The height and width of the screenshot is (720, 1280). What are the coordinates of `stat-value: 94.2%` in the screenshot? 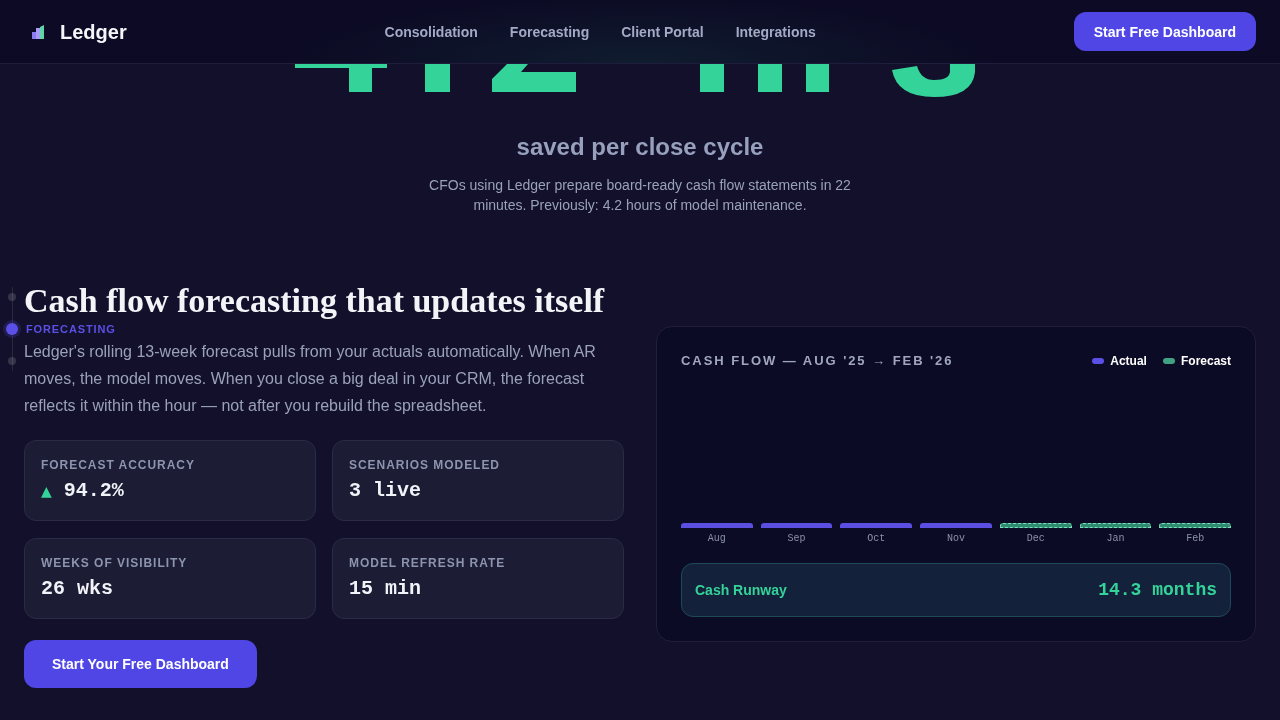 It's located at (93, 491).